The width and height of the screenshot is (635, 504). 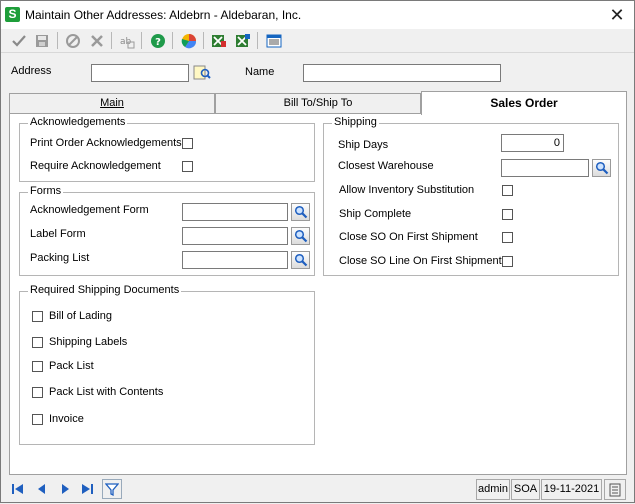 What do you see at coordinates (601, 168) in the screenshot?
I see `closest-warehouse-lookup-icon` at bounding box center [601, 168].